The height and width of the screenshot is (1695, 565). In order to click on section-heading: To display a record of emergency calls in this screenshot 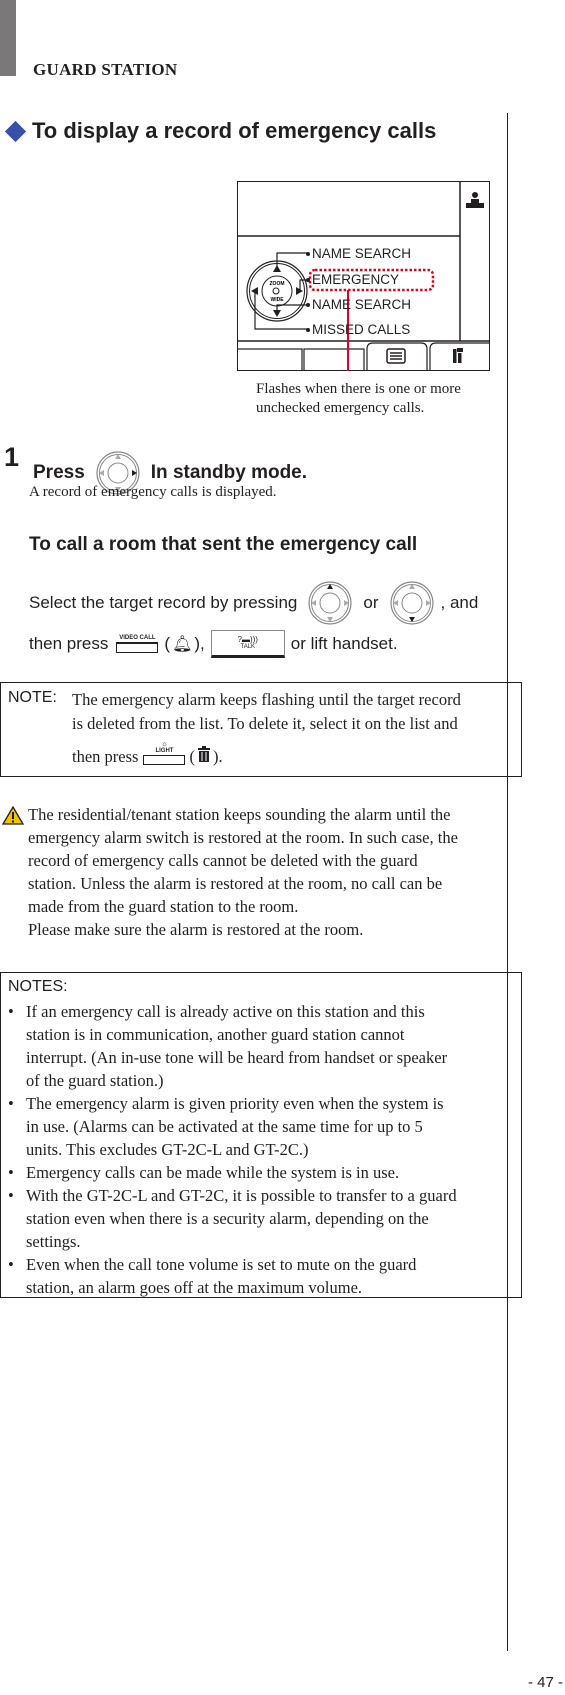, I will do `click(220, 131)`.